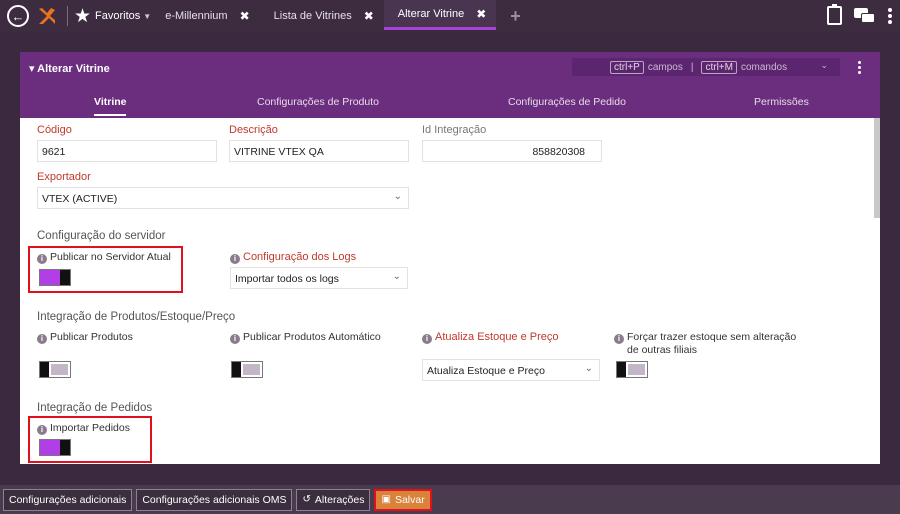  I want to click on tab-vitrine: Vitrine, so click(110, 106).